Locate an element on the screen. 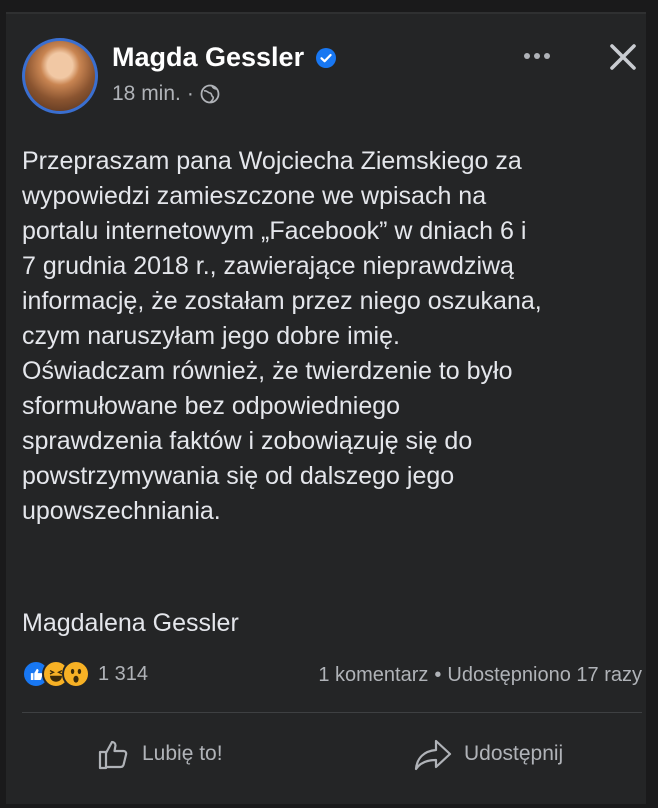  reactions-summary: 1 314 is located at coordinates (85, 674).